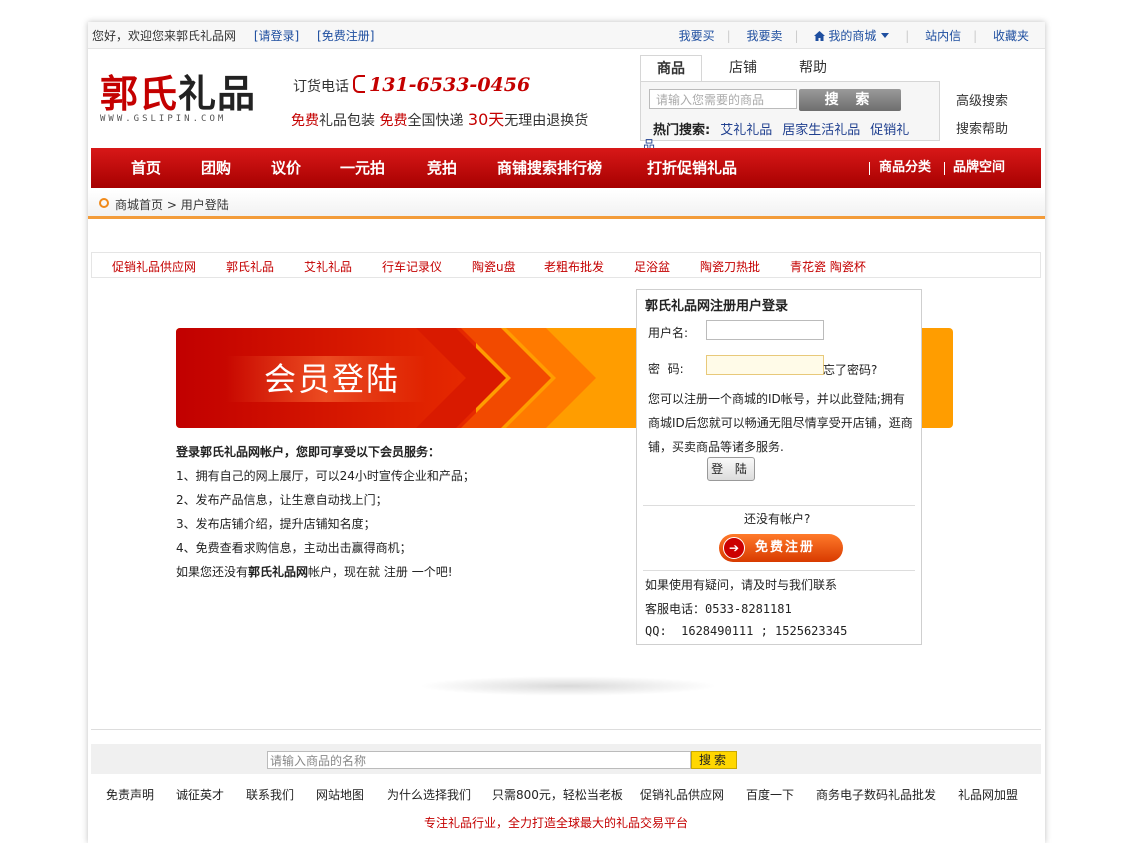 This screenshot has height=843, width=1133. What do you see at coordinates (439, 118) in the screenshot?
I see `promo-slogan: 免费礼品包装 免费全国快递 30天无理由退换货` at bounding box center [439, 118].